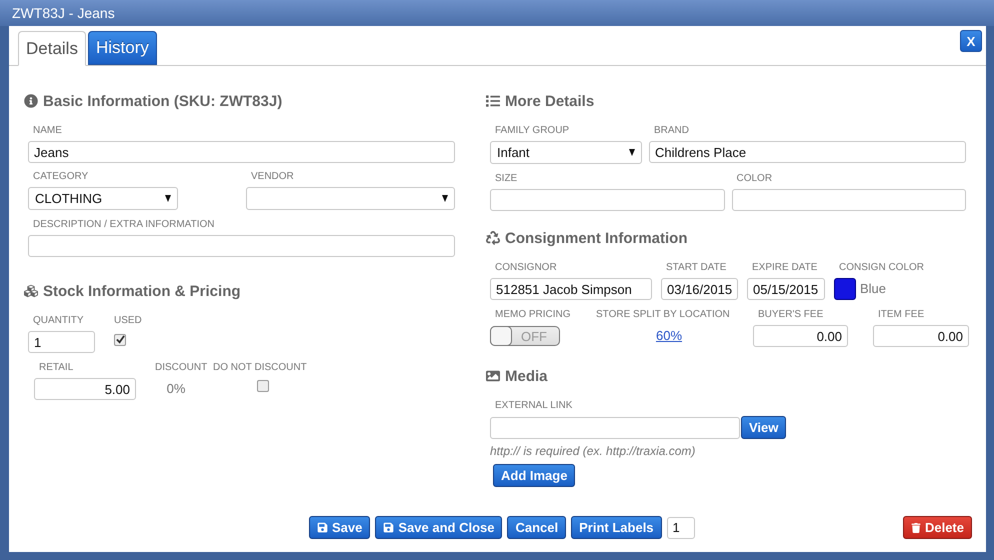  I want to click on recycle-icon, so click(493, 238).